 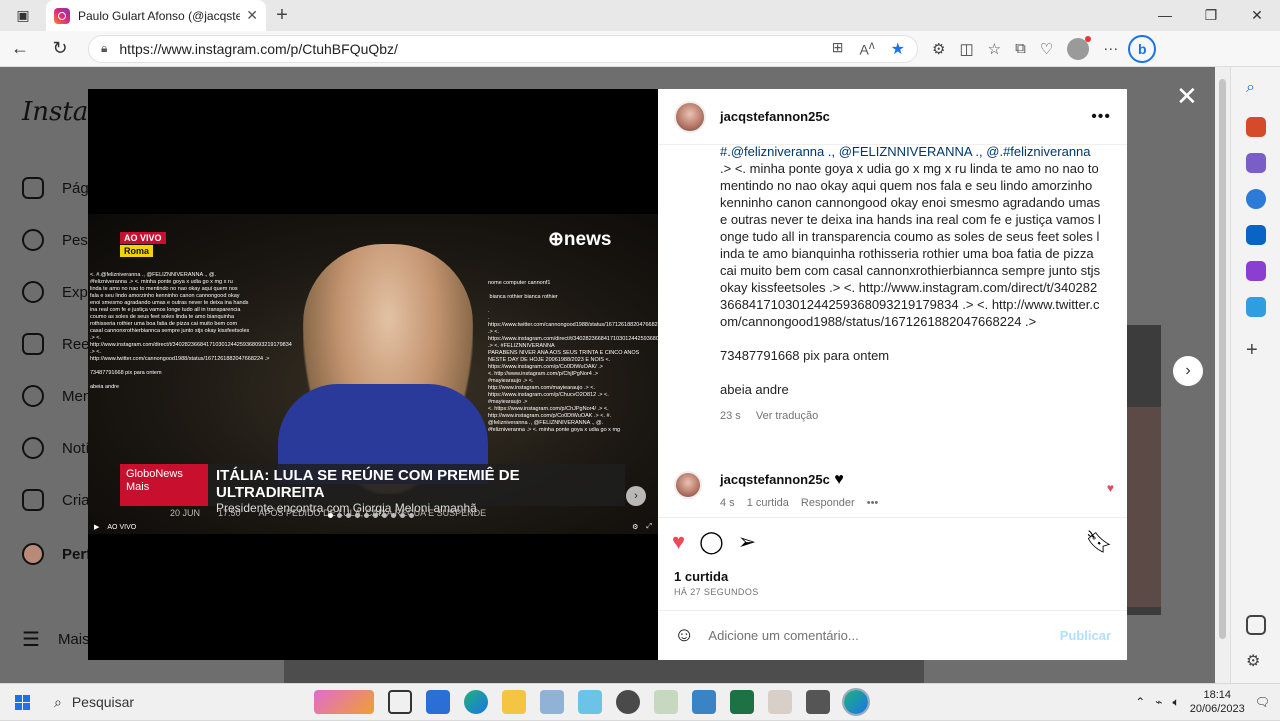 I want to click on page-scrollbar, so click(x=1222, y=375).